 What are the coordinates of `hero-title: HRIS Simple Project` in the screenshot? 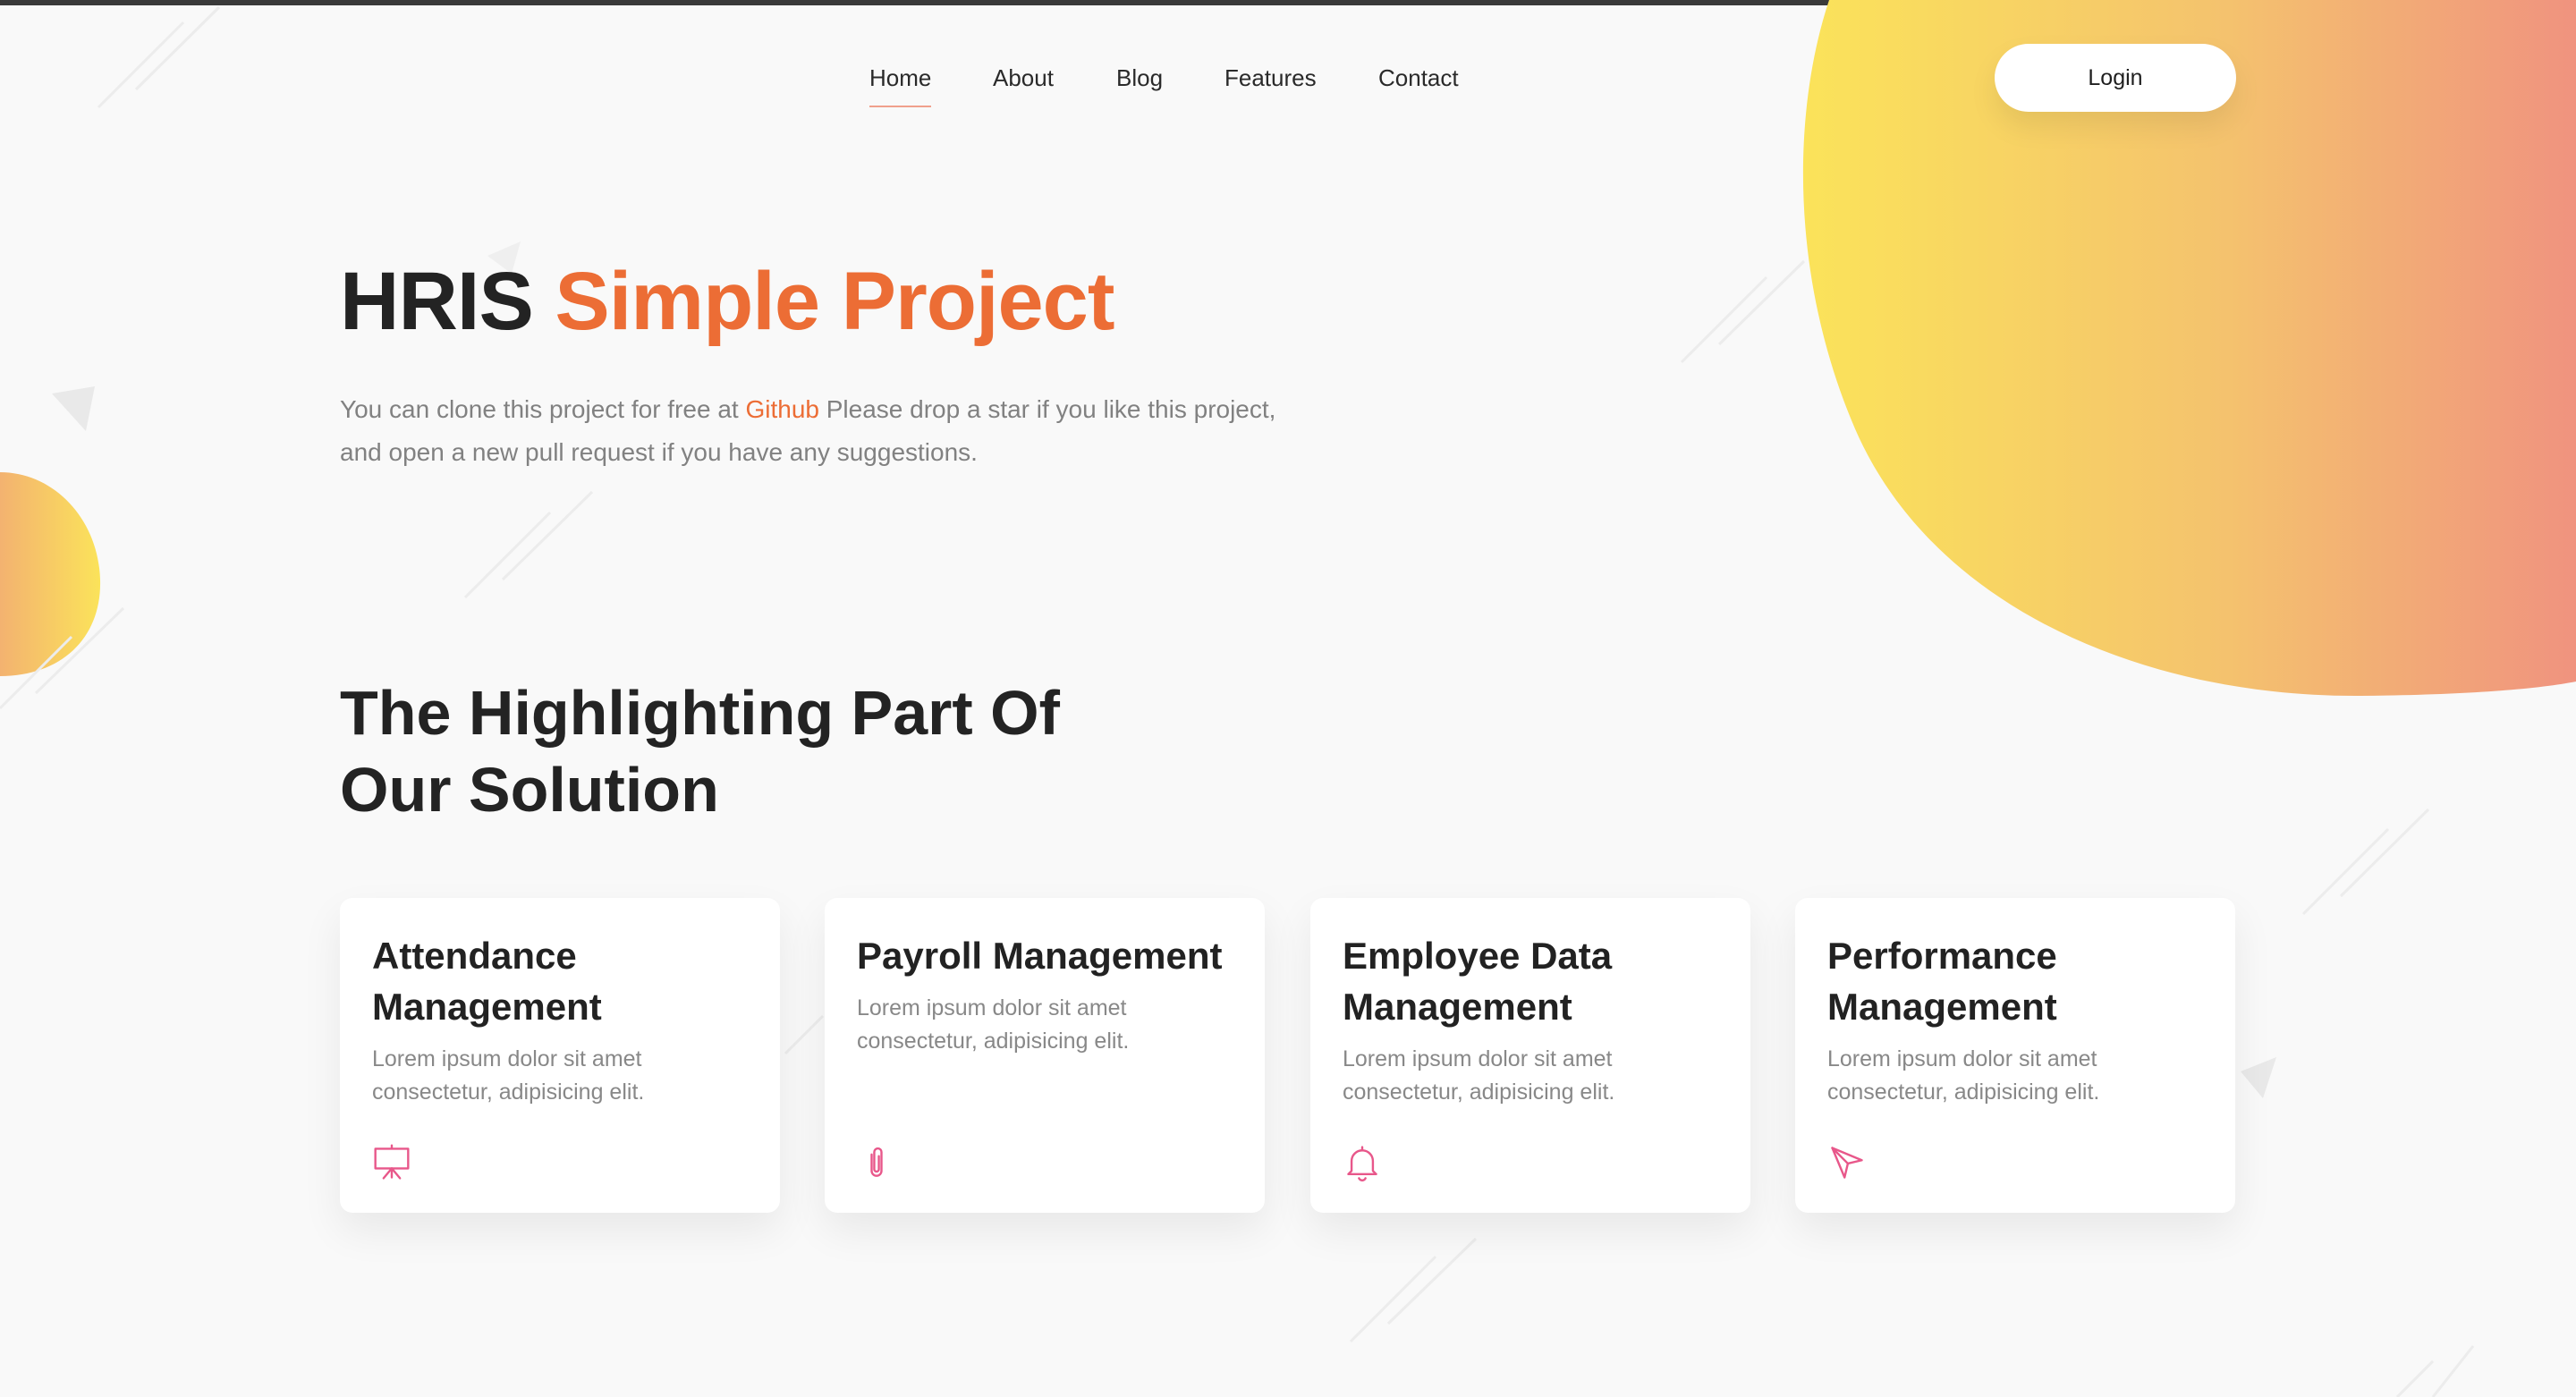 It's located at (727, 302).